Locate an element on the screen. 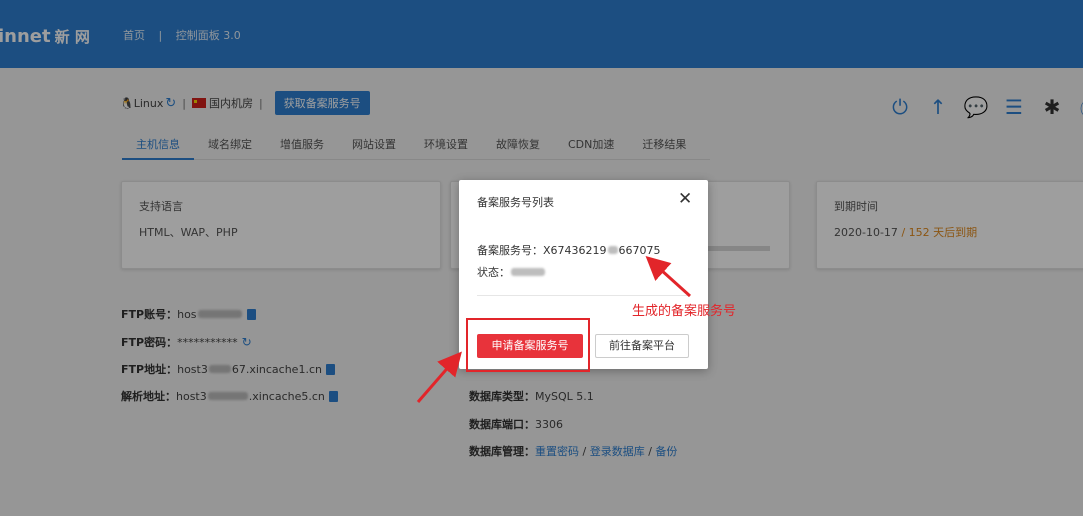  arrow-to-apply-button is located at coordinates (439, 377).